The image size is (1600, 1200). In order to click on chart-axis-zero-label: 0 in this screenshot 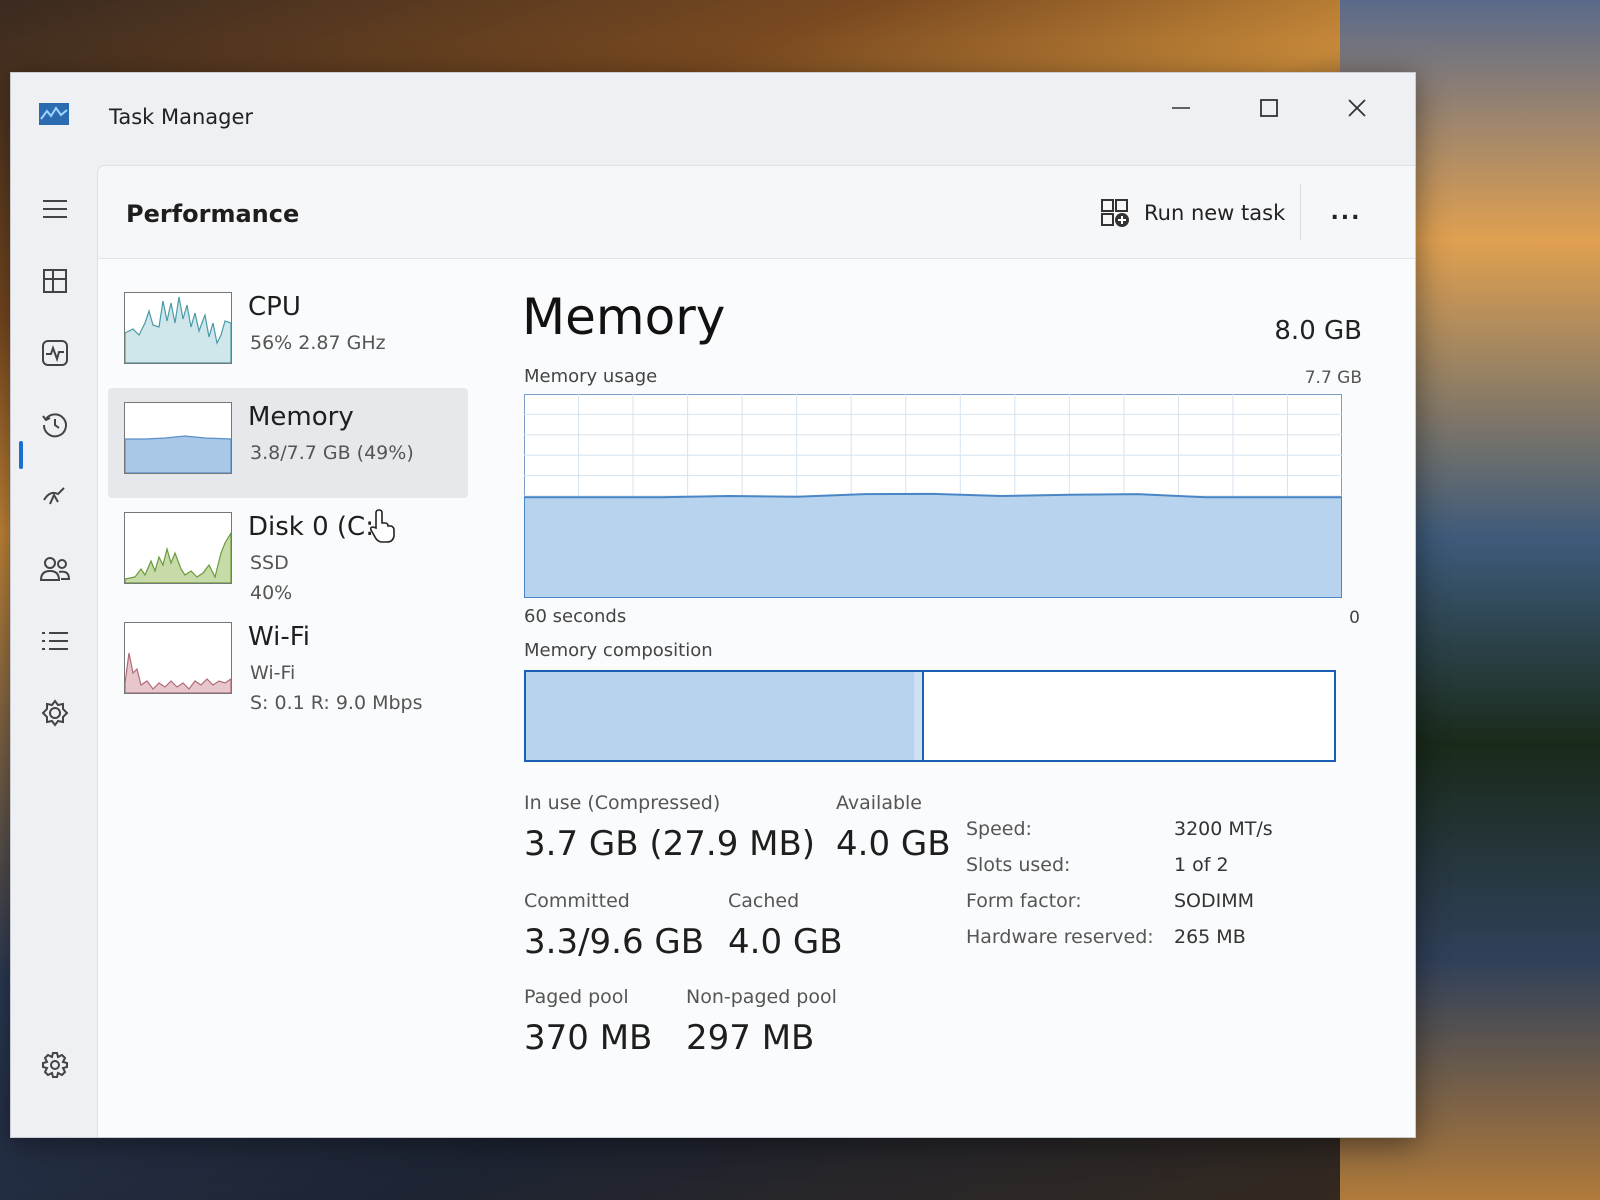, I will do `click(1354, 618)`.